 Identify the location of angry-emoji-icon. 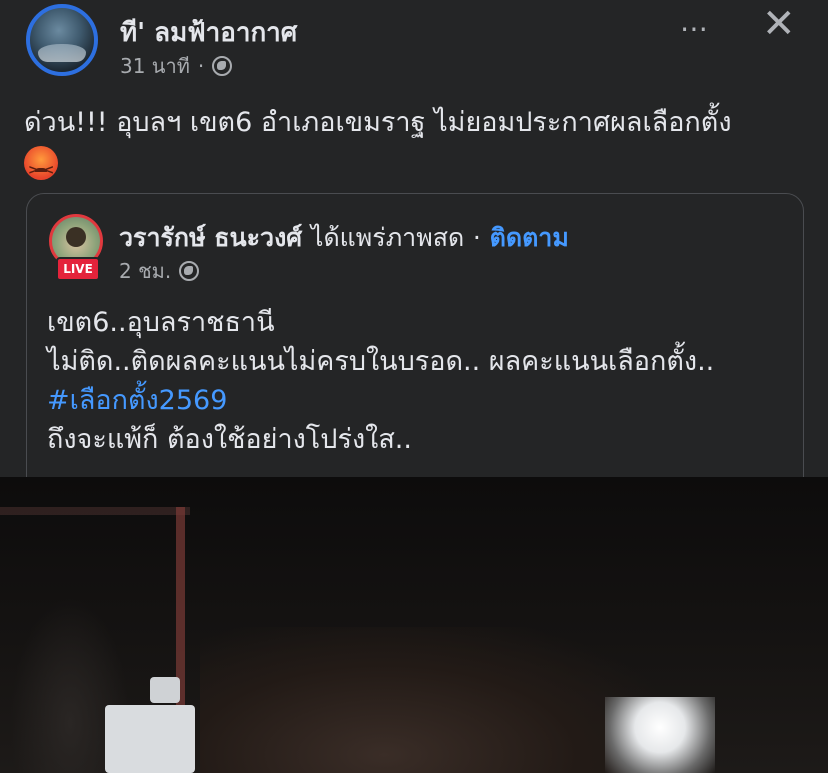
(41, 167).